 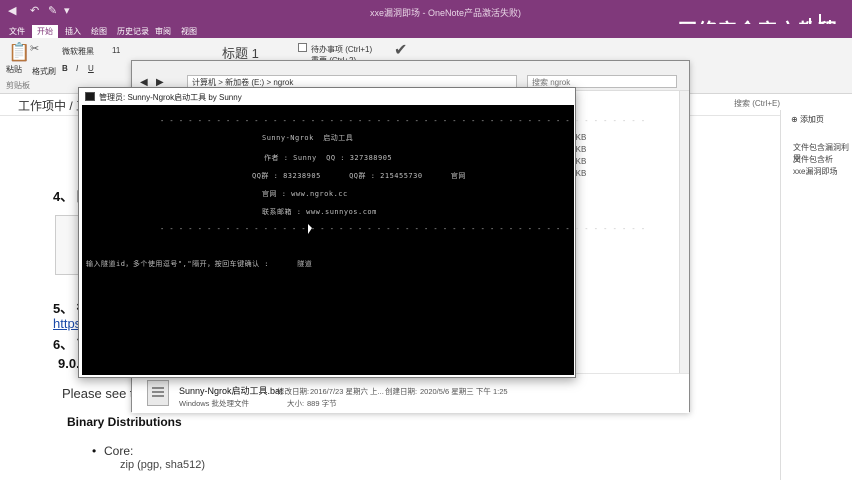 I want to click on pen-icon: ✎, so click(x=52, y=10).